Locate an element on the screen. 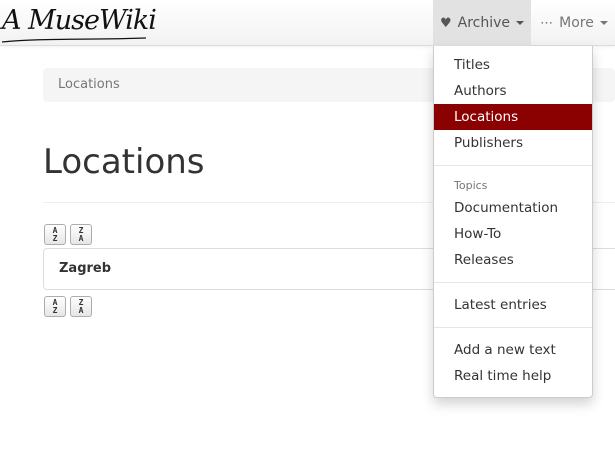 The width and height of the screenshot is (615, 454). breadcrumb-current: Locations is located at coordinates (89, 84).